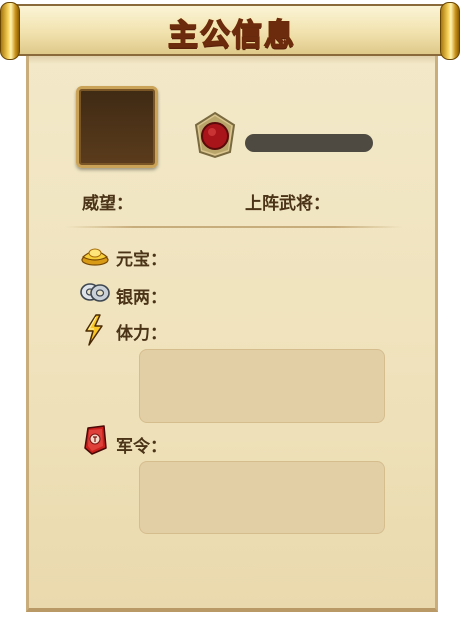  What do you see at coordinates (215, 135) in the screenshot?
I see `rank-badge-icon` at bounding box center [215, 135].